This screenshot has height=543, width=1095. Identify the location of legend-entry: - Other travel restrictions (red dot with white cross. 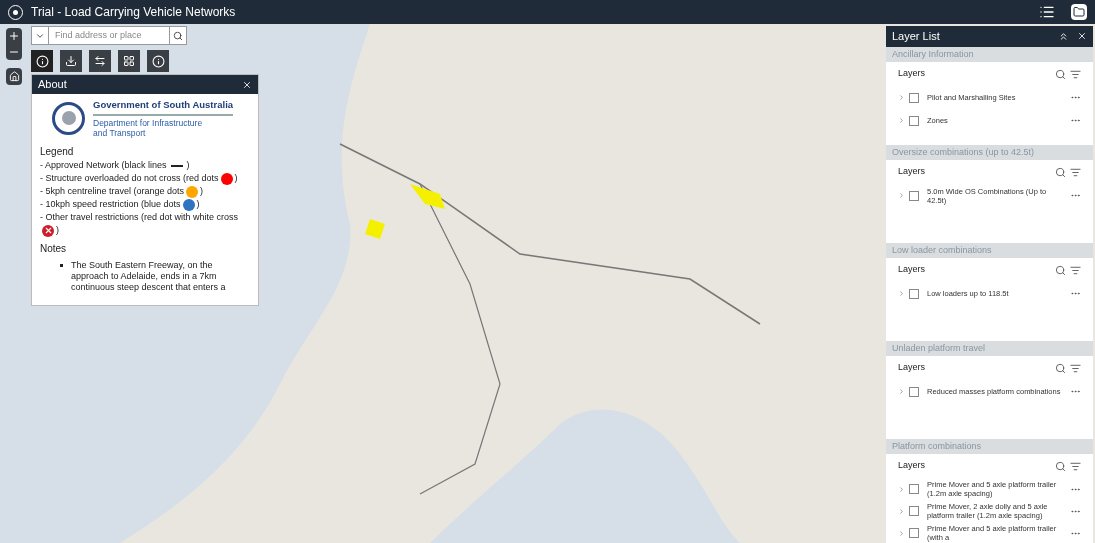
(139, 217).